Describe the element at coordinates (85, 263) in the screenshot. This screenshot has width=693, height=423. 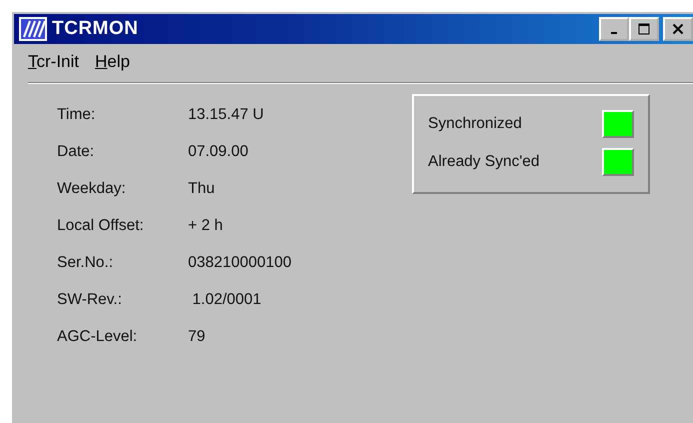
I see `field-label: Ser.No.:` at that location.